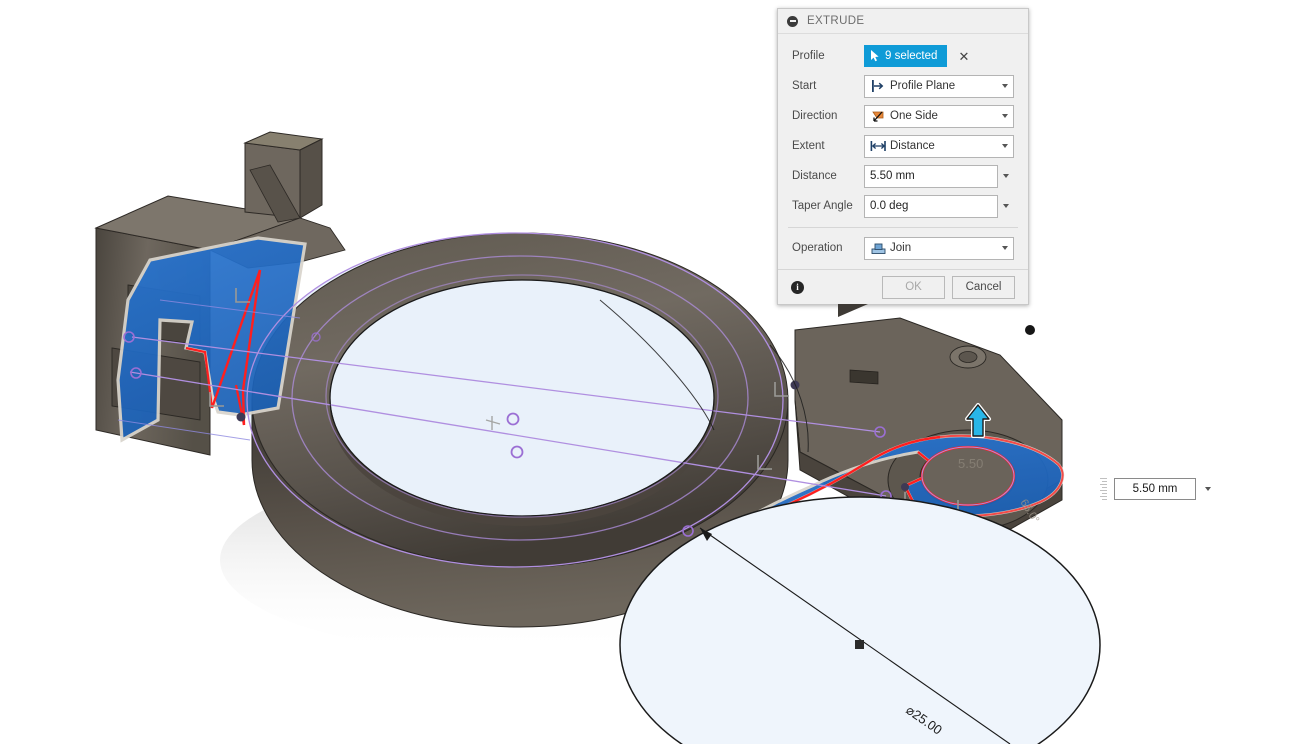 This screenshot has width=1309, height=744. What do you see at coordinates (968, 357) in the screenshot?
I see `lug-boss-hole` at bounding box center [968, 357].